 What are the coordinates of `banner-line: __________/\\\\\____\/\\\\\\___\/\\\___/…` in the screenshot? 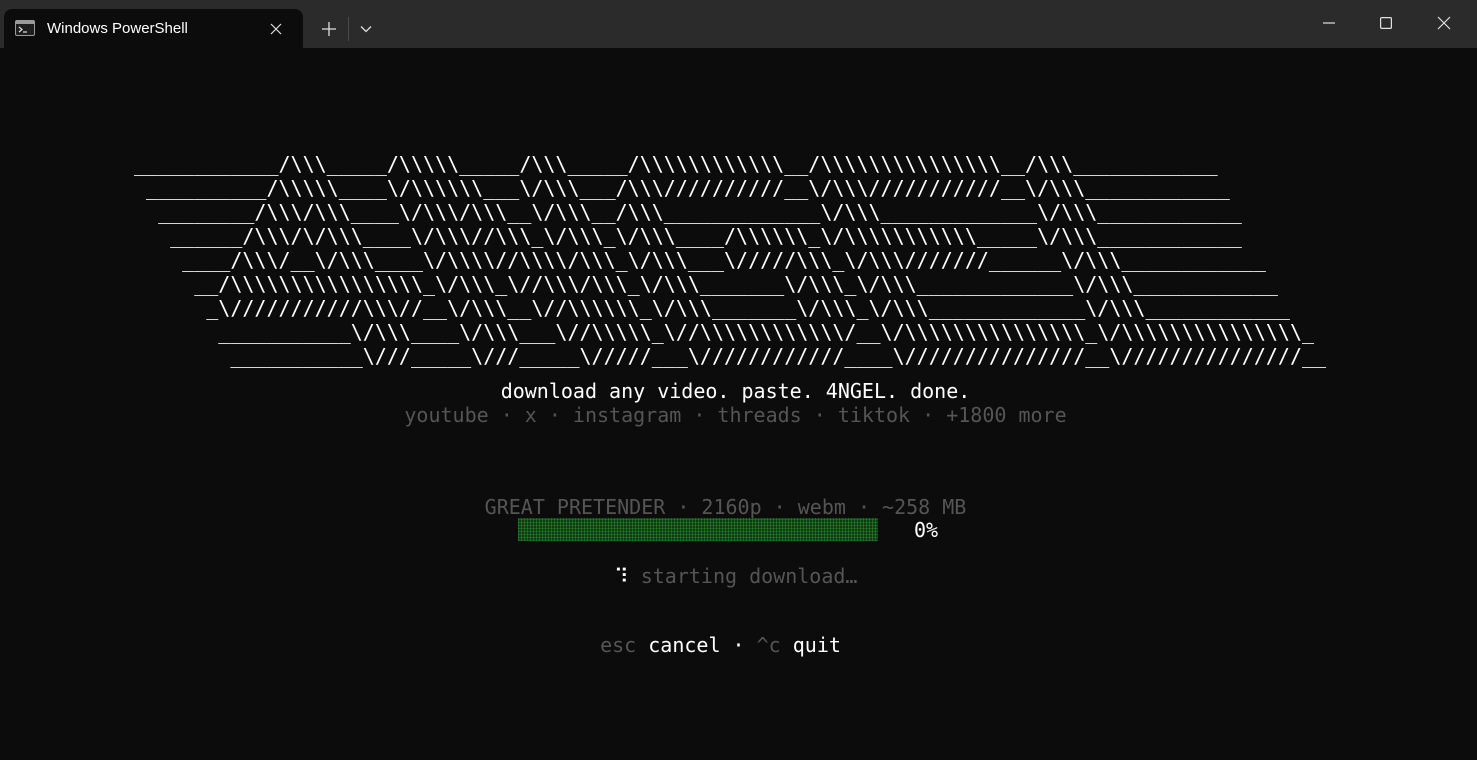 It's located at (682, 188).